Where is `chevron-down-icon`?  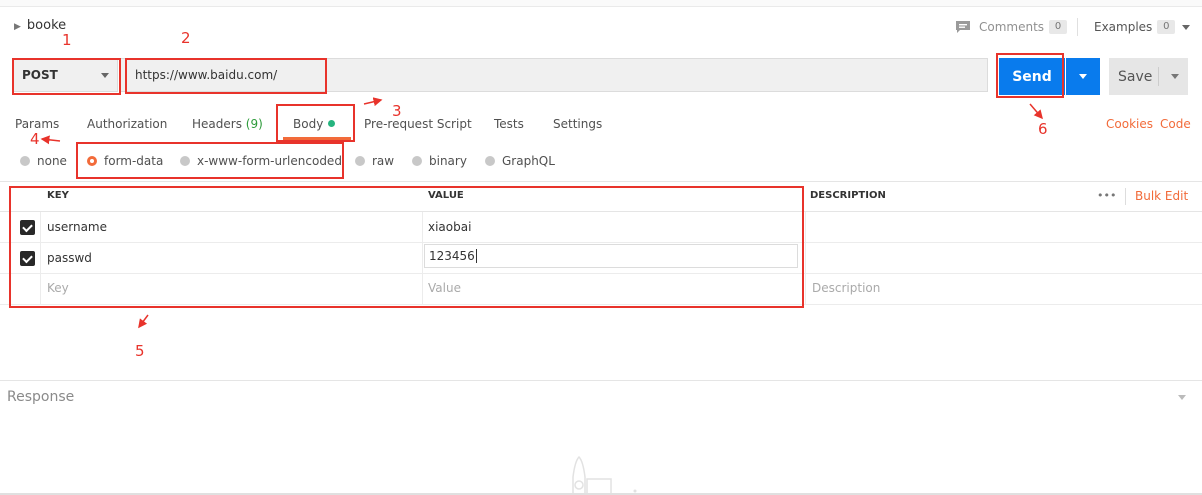
chevron-down-icon is located at coordinates (1182, 397).